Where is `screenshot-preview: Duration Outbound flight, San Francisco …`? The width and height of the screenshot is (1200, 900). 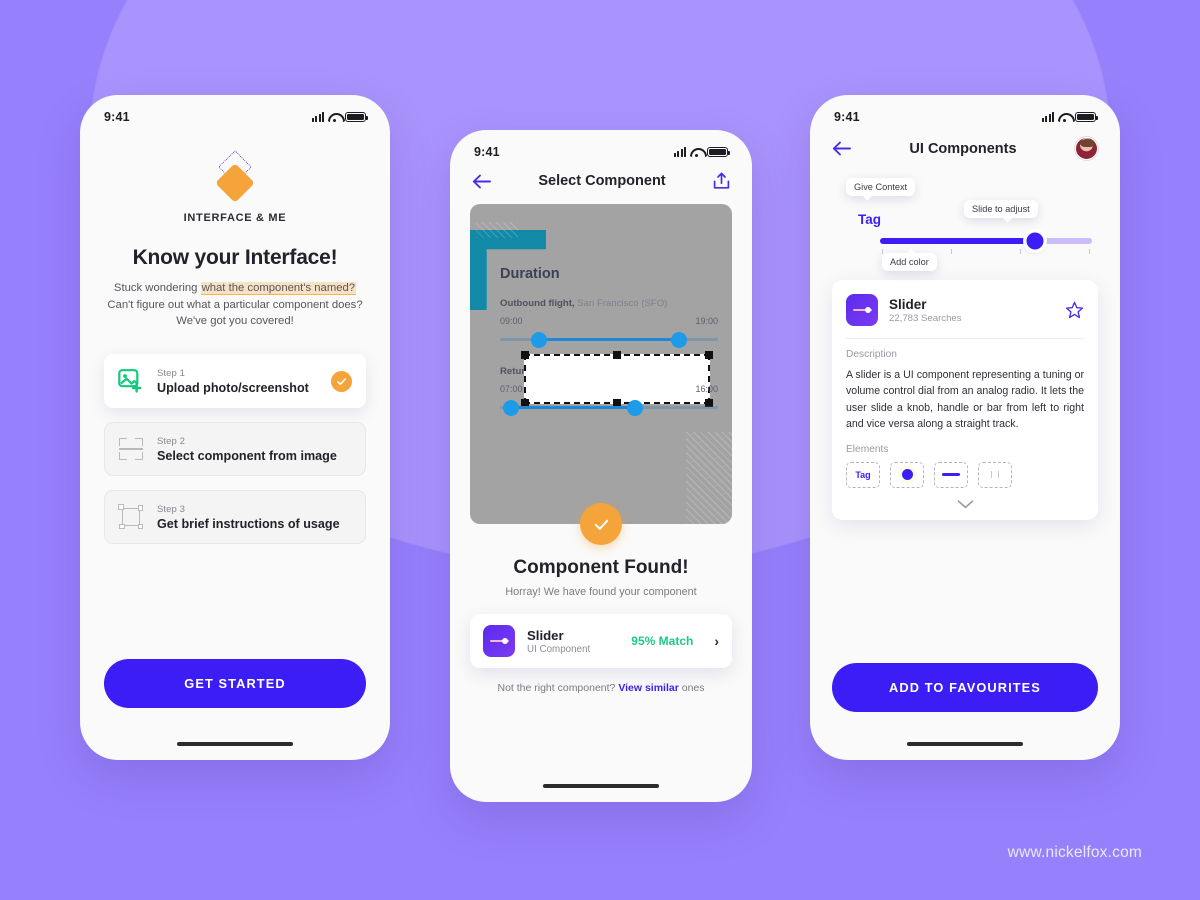 screenshot-preview: Duration Outbound flight, San Francisco … is located at coordinates (601, 364).